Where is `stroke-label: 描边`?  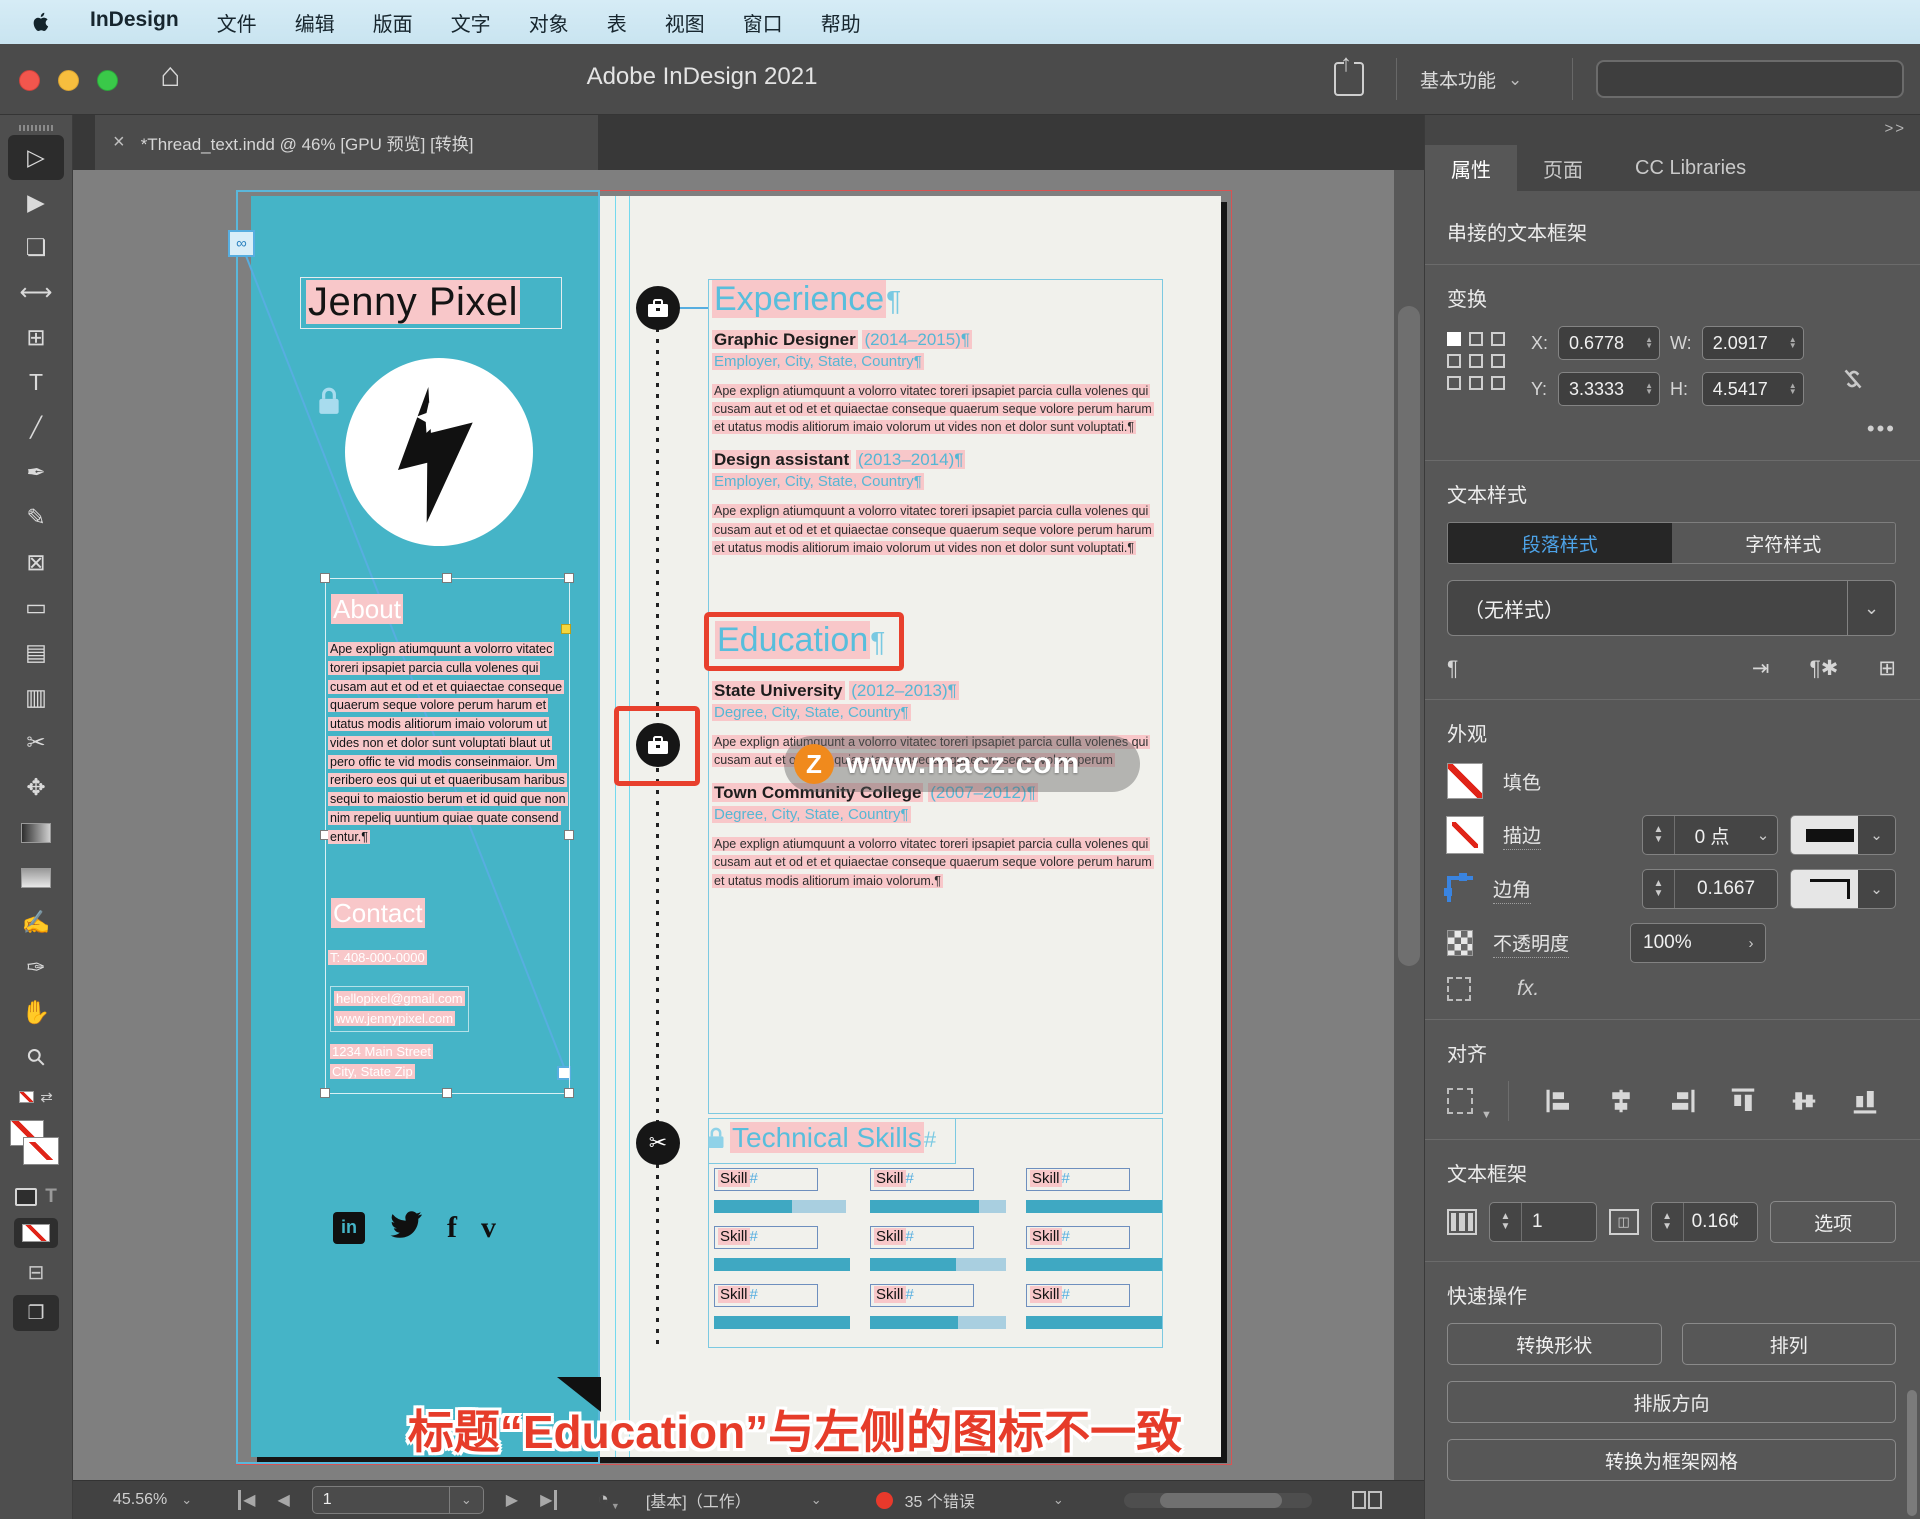
stroke-label: 描边 is located at coordinates (1522, 835).